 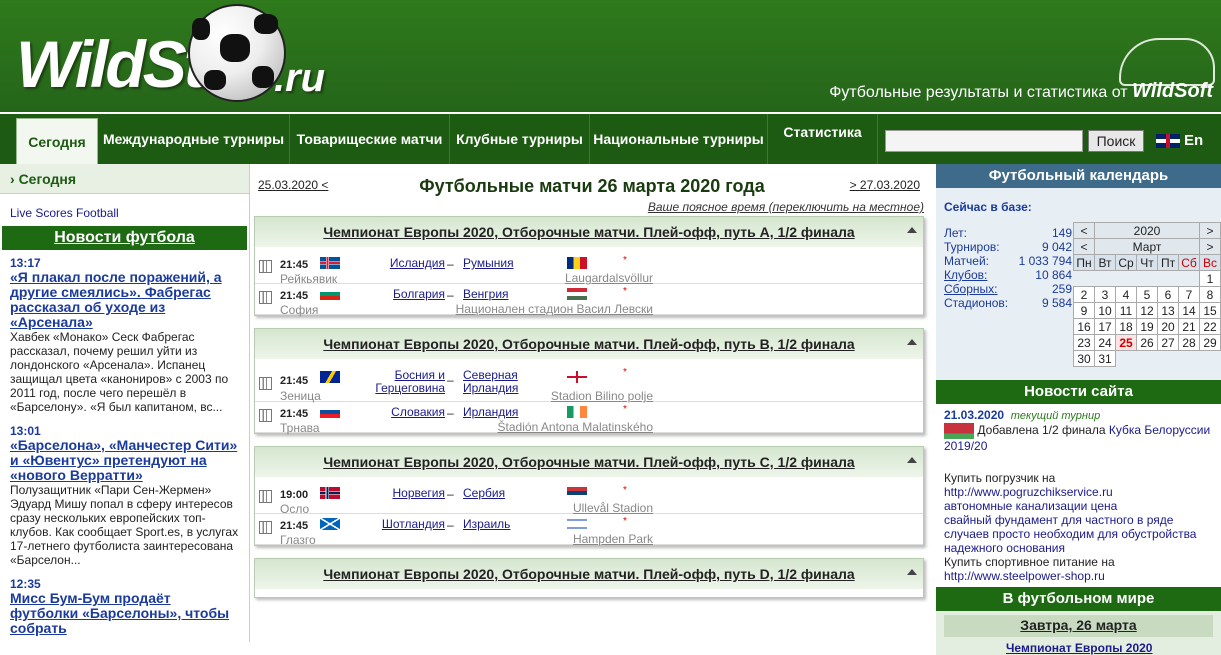 What do you see at coordinates (1116, 141) in the screenshot?
I see `search-button: Поиск` at bounding box center [1116, 141].